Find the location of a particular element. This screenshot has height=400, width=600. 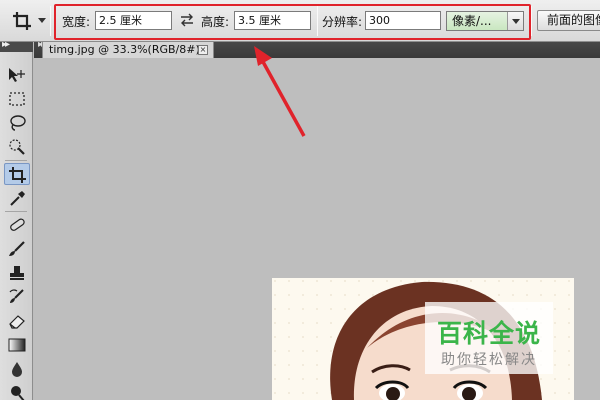

crop-tool-icon is located at coordinates (17, 174).